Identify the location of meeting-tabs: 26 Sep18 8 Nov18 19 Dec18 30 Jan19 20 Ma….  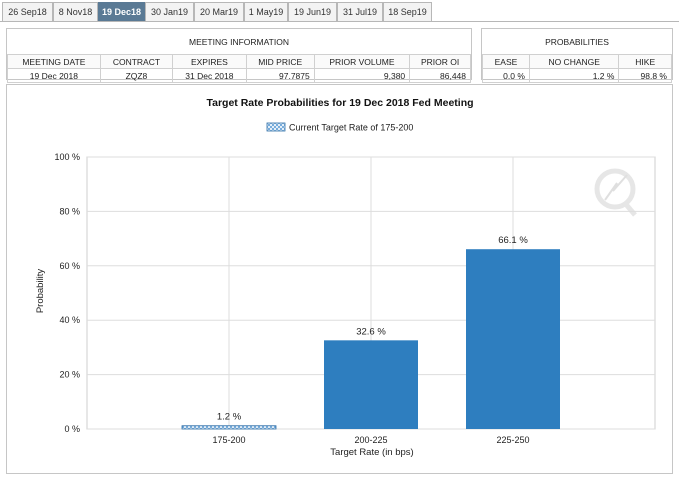
(339, 11).